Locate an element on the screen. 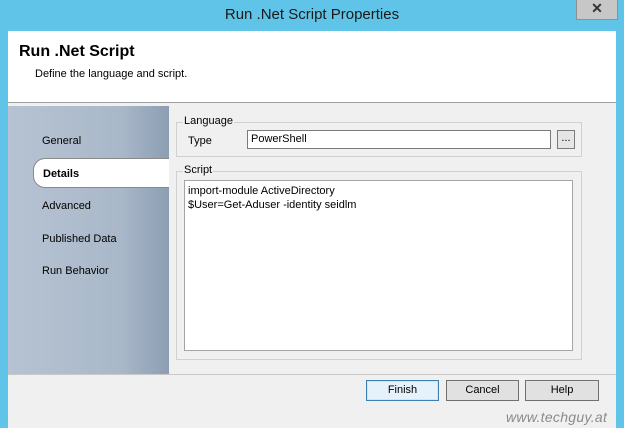 The height and width of the screenshot is (428, 624). language-type-field: PowerShell is located at coordinates (399, 139).